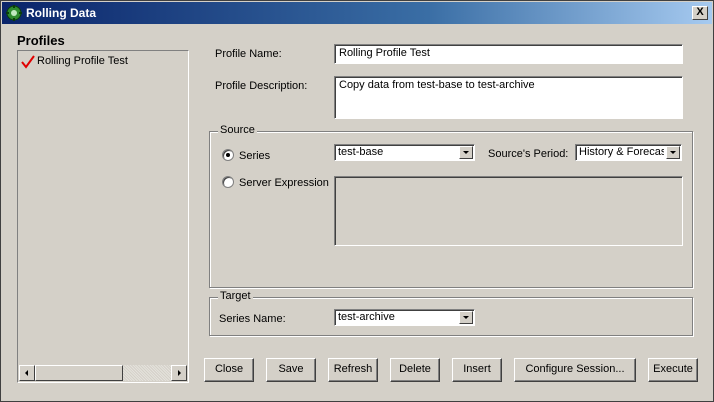  I want to click on series-radio, so click(228, 155).